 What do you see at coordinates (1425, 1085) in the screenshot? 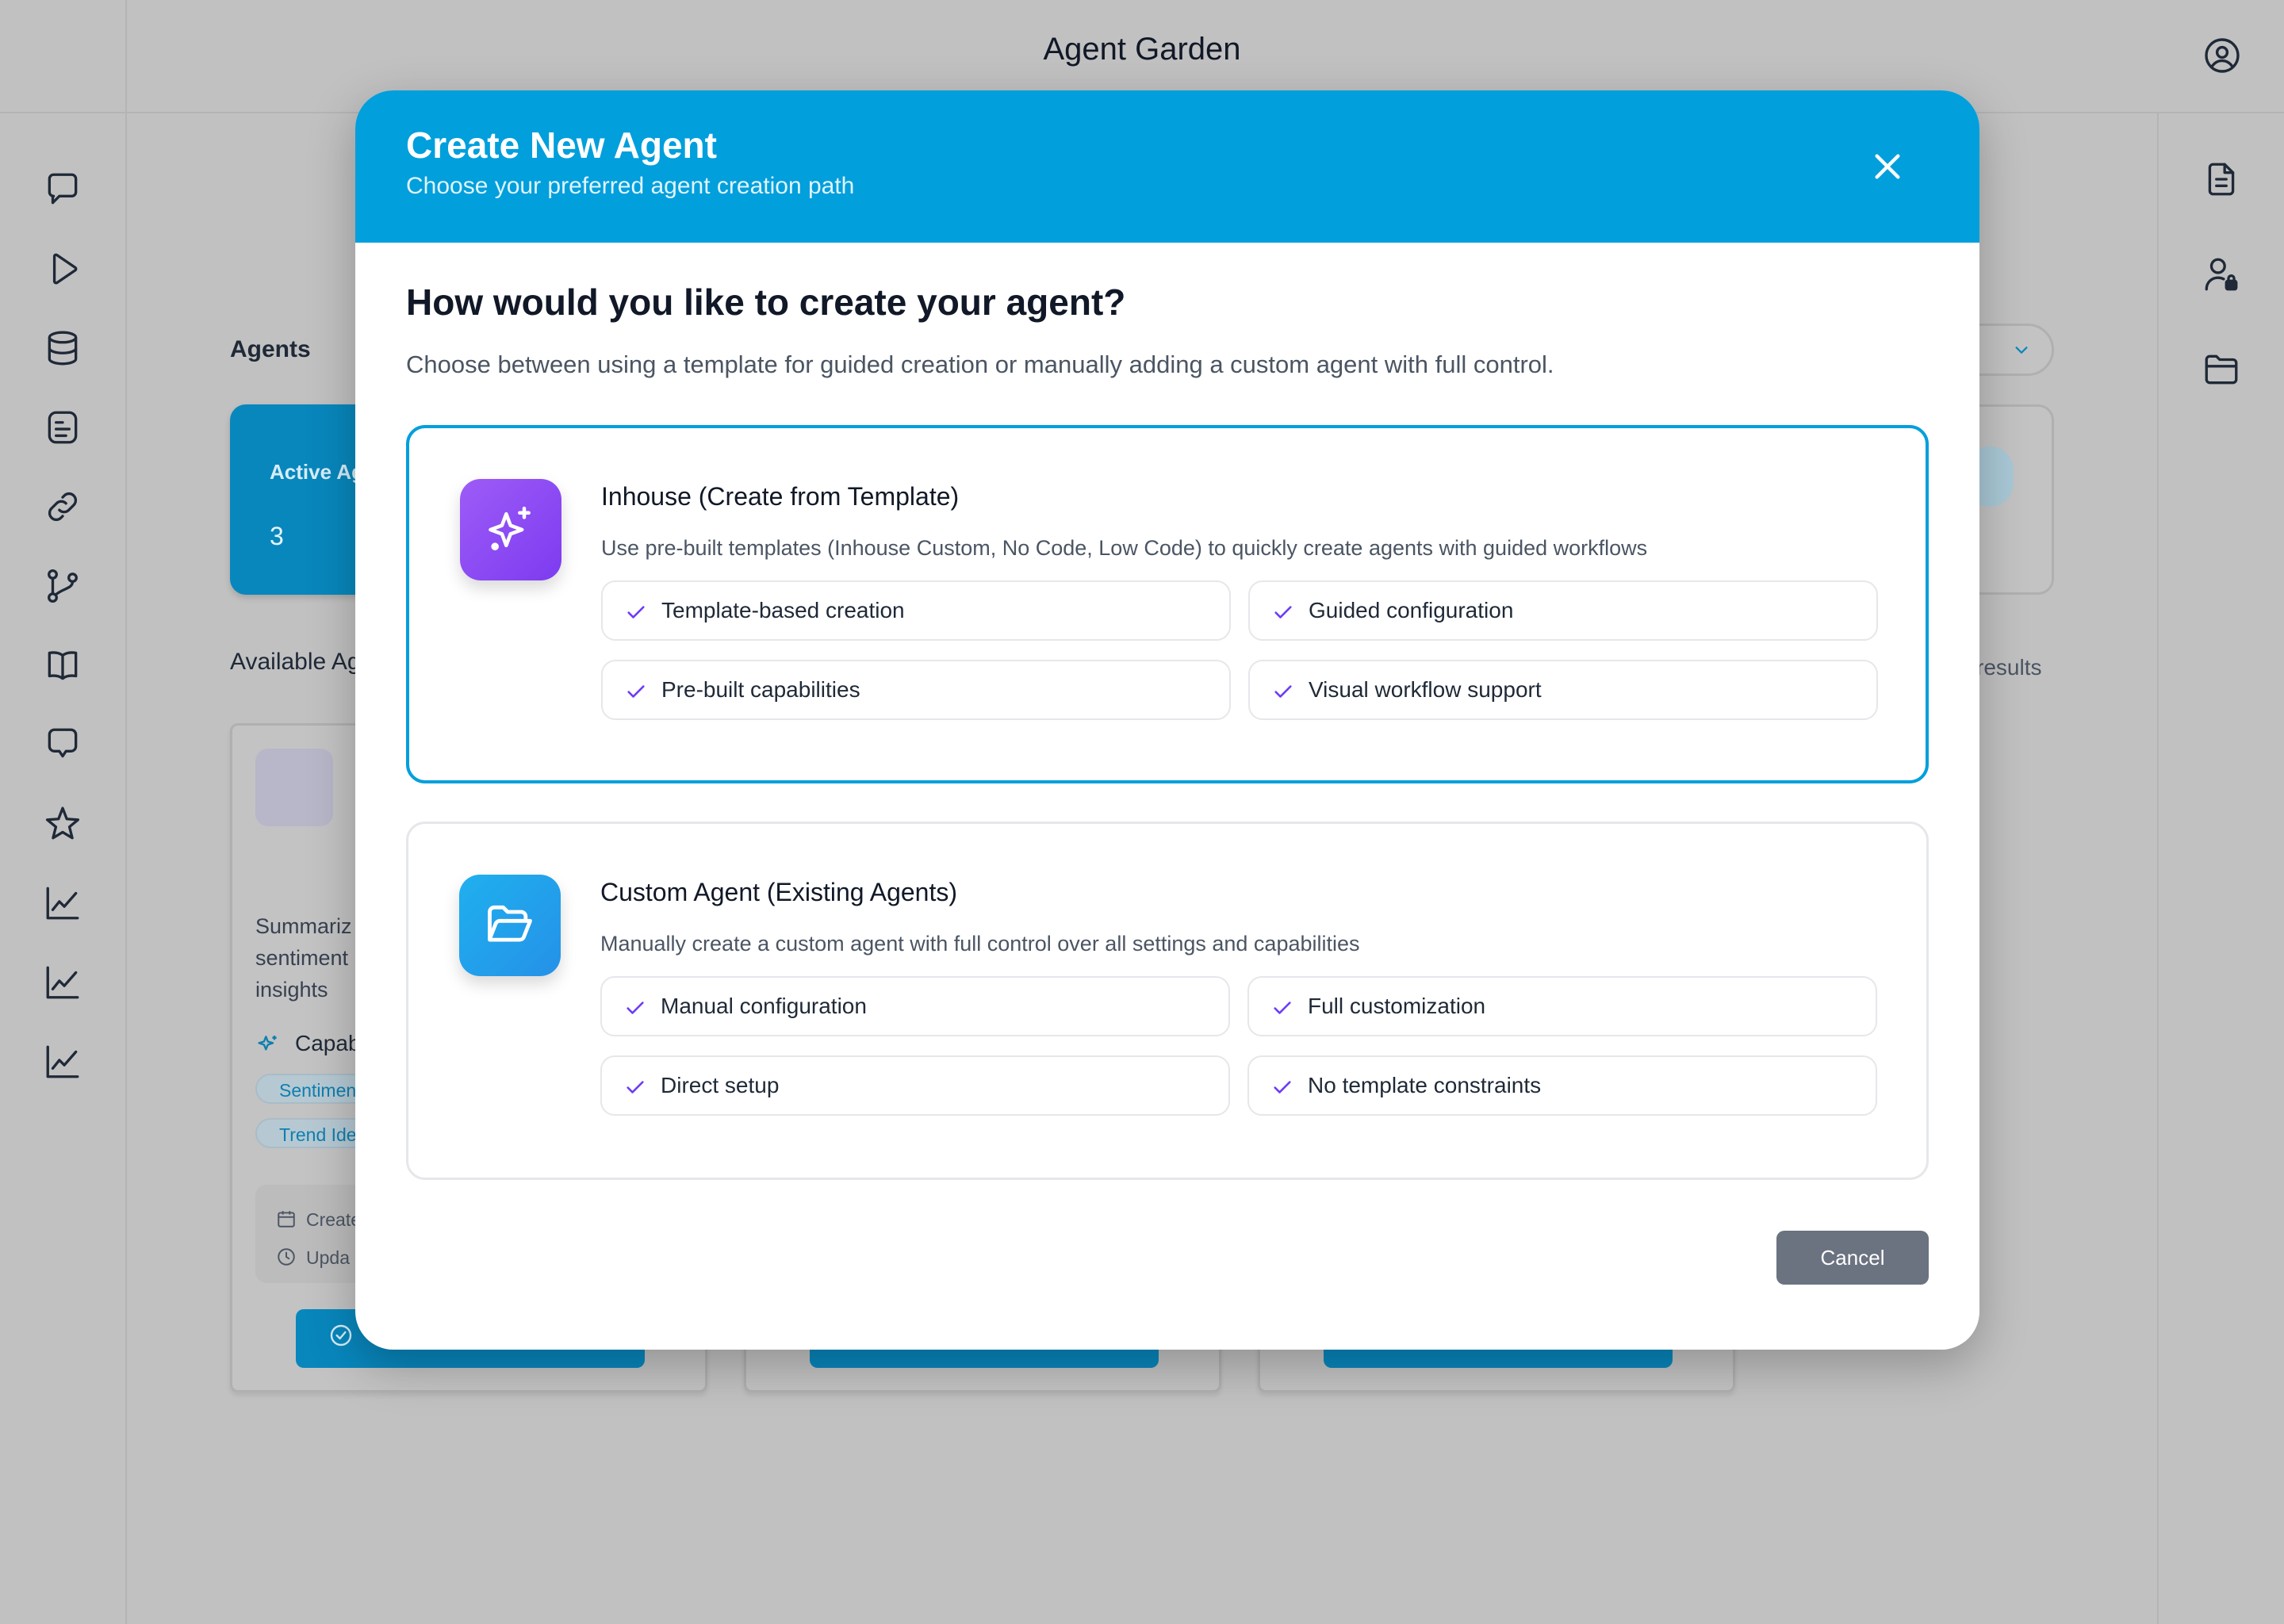
I see `feature-label: No template constraints` at bounding box center [1425, 1085].